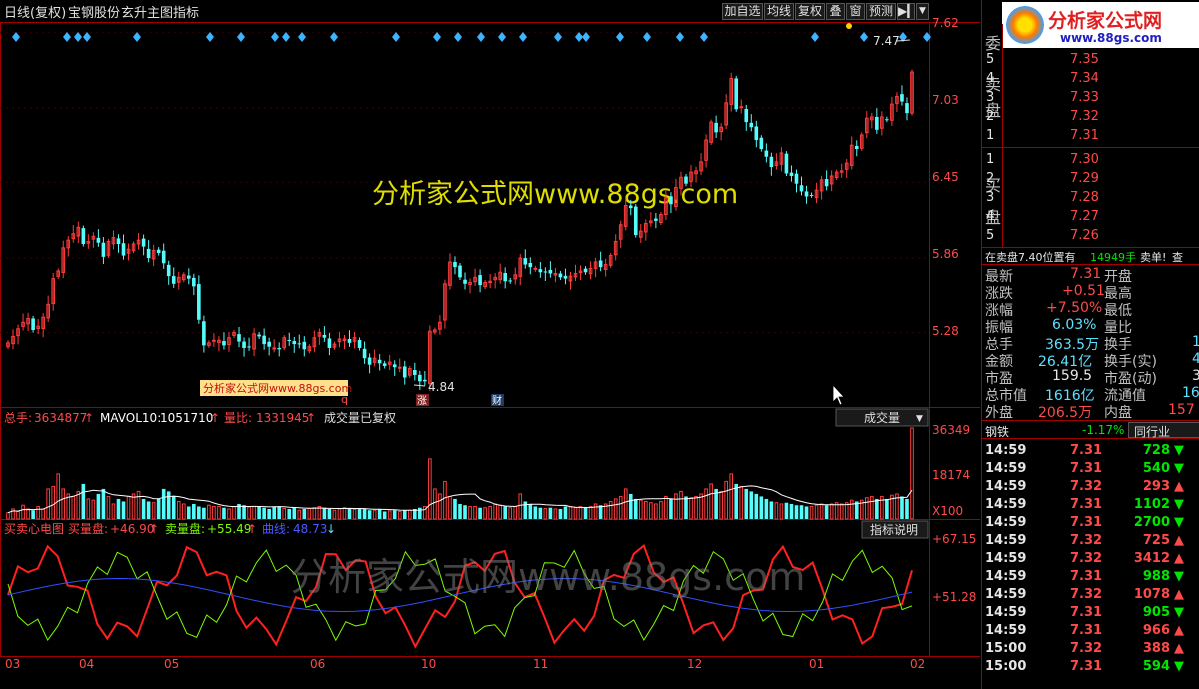  I want to click on trade-row: 14:59 7.32 293 ▲, so click(1090, 487).